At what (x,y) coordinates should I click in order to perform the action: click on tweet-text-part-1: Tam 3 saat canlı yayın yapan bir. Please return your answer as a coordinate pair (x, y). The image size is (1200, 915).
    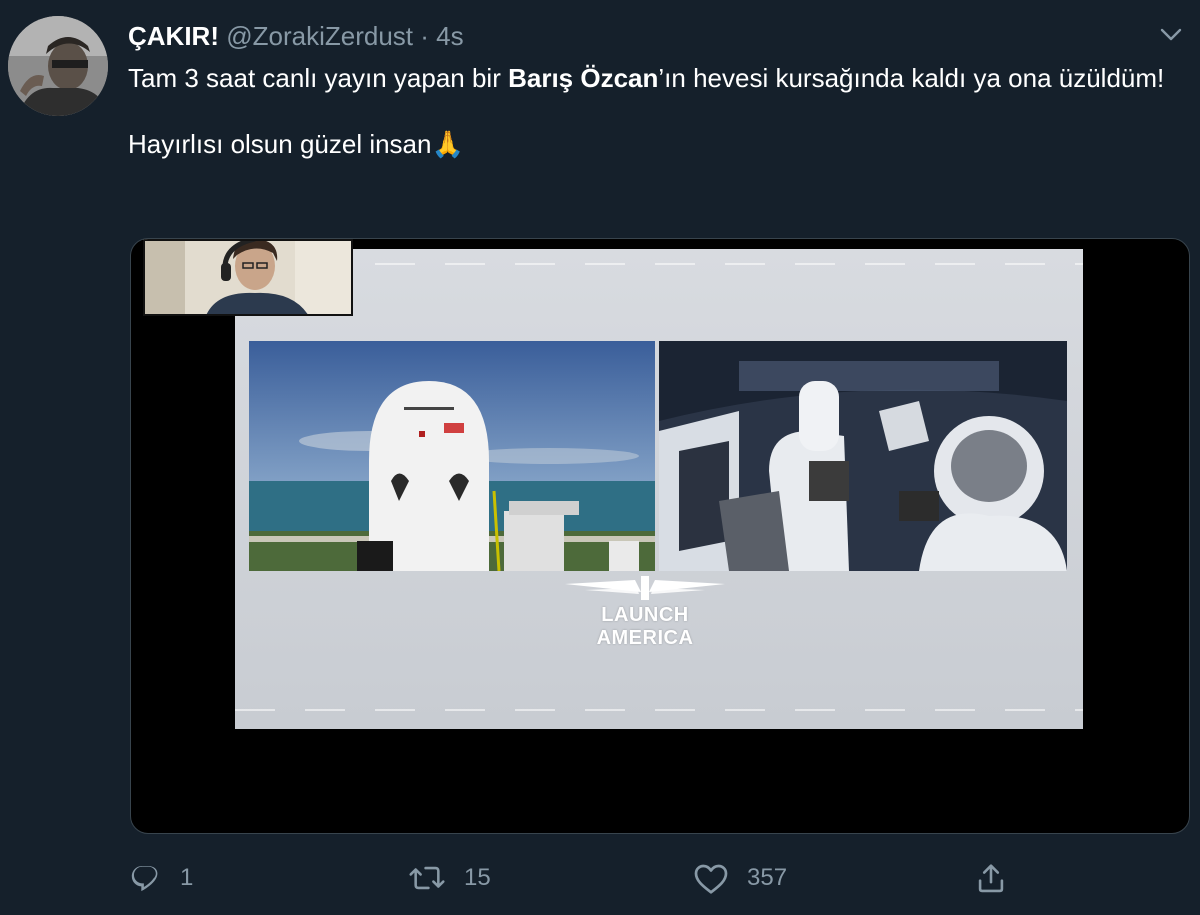
    Looking at the image, I should click on (318, 78).